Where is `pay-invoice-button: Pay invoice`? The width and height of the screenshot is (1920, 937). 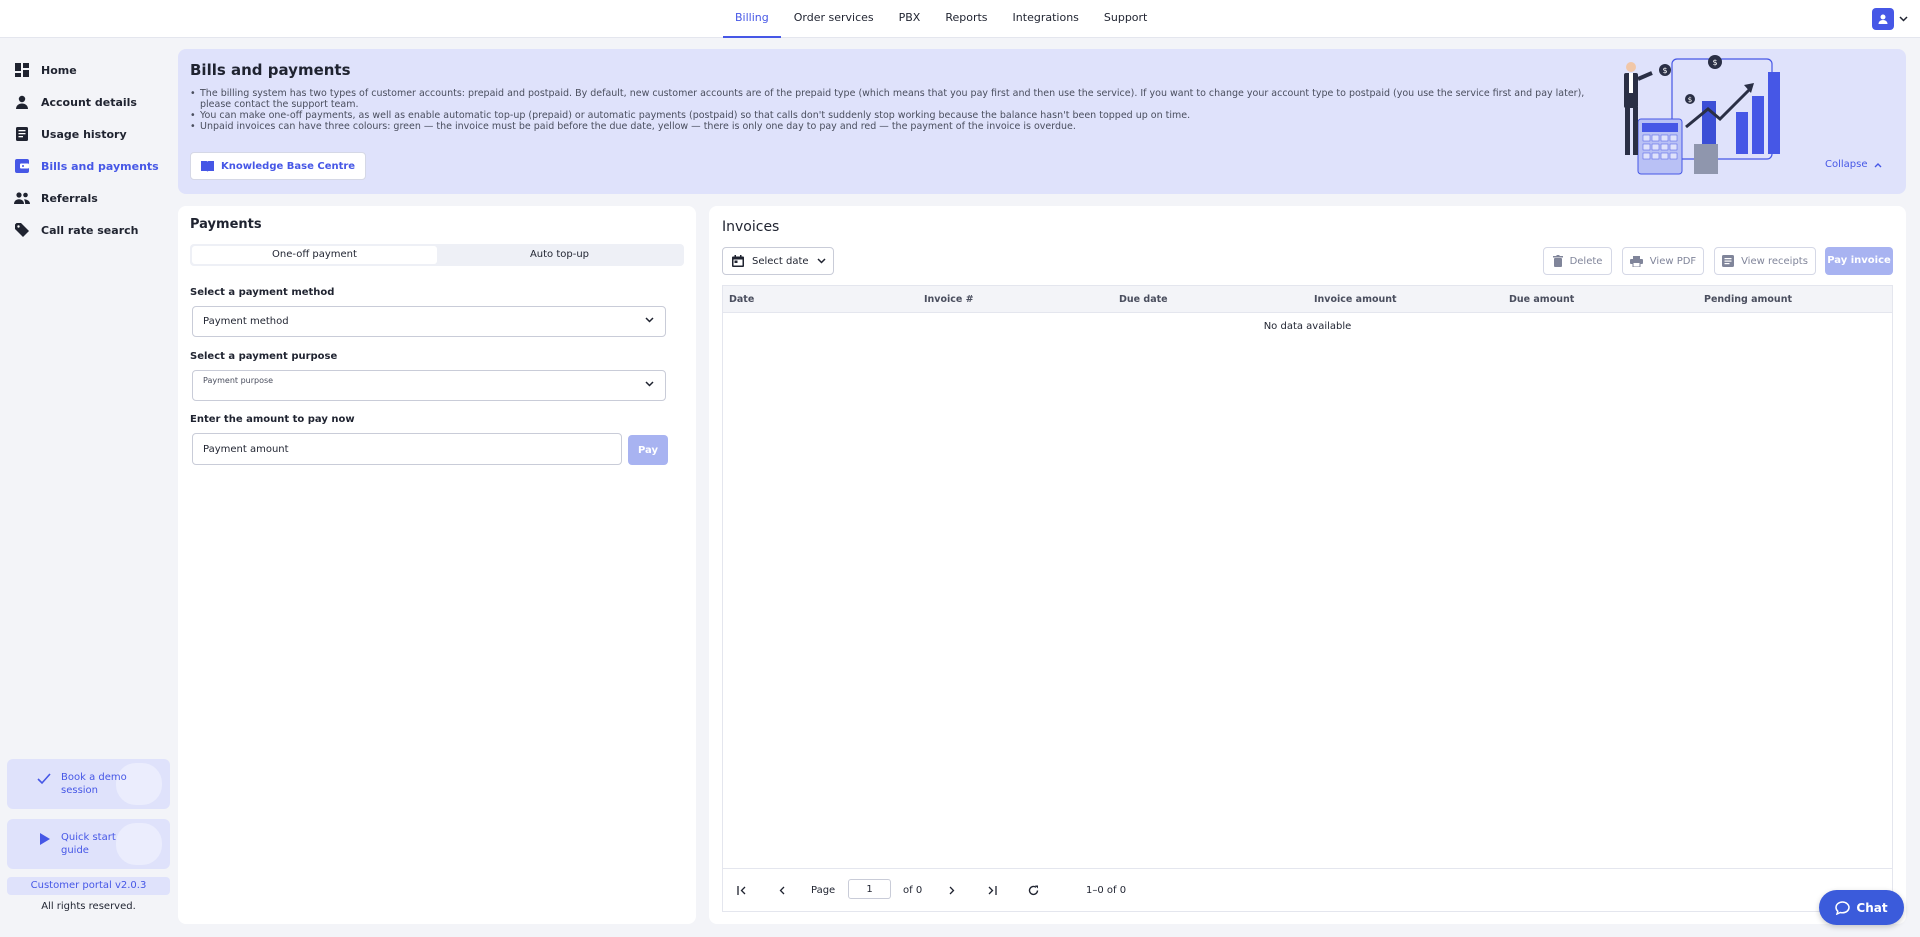 pay-invoice-button: Pay invoice is located at coordinates (1859, 261).